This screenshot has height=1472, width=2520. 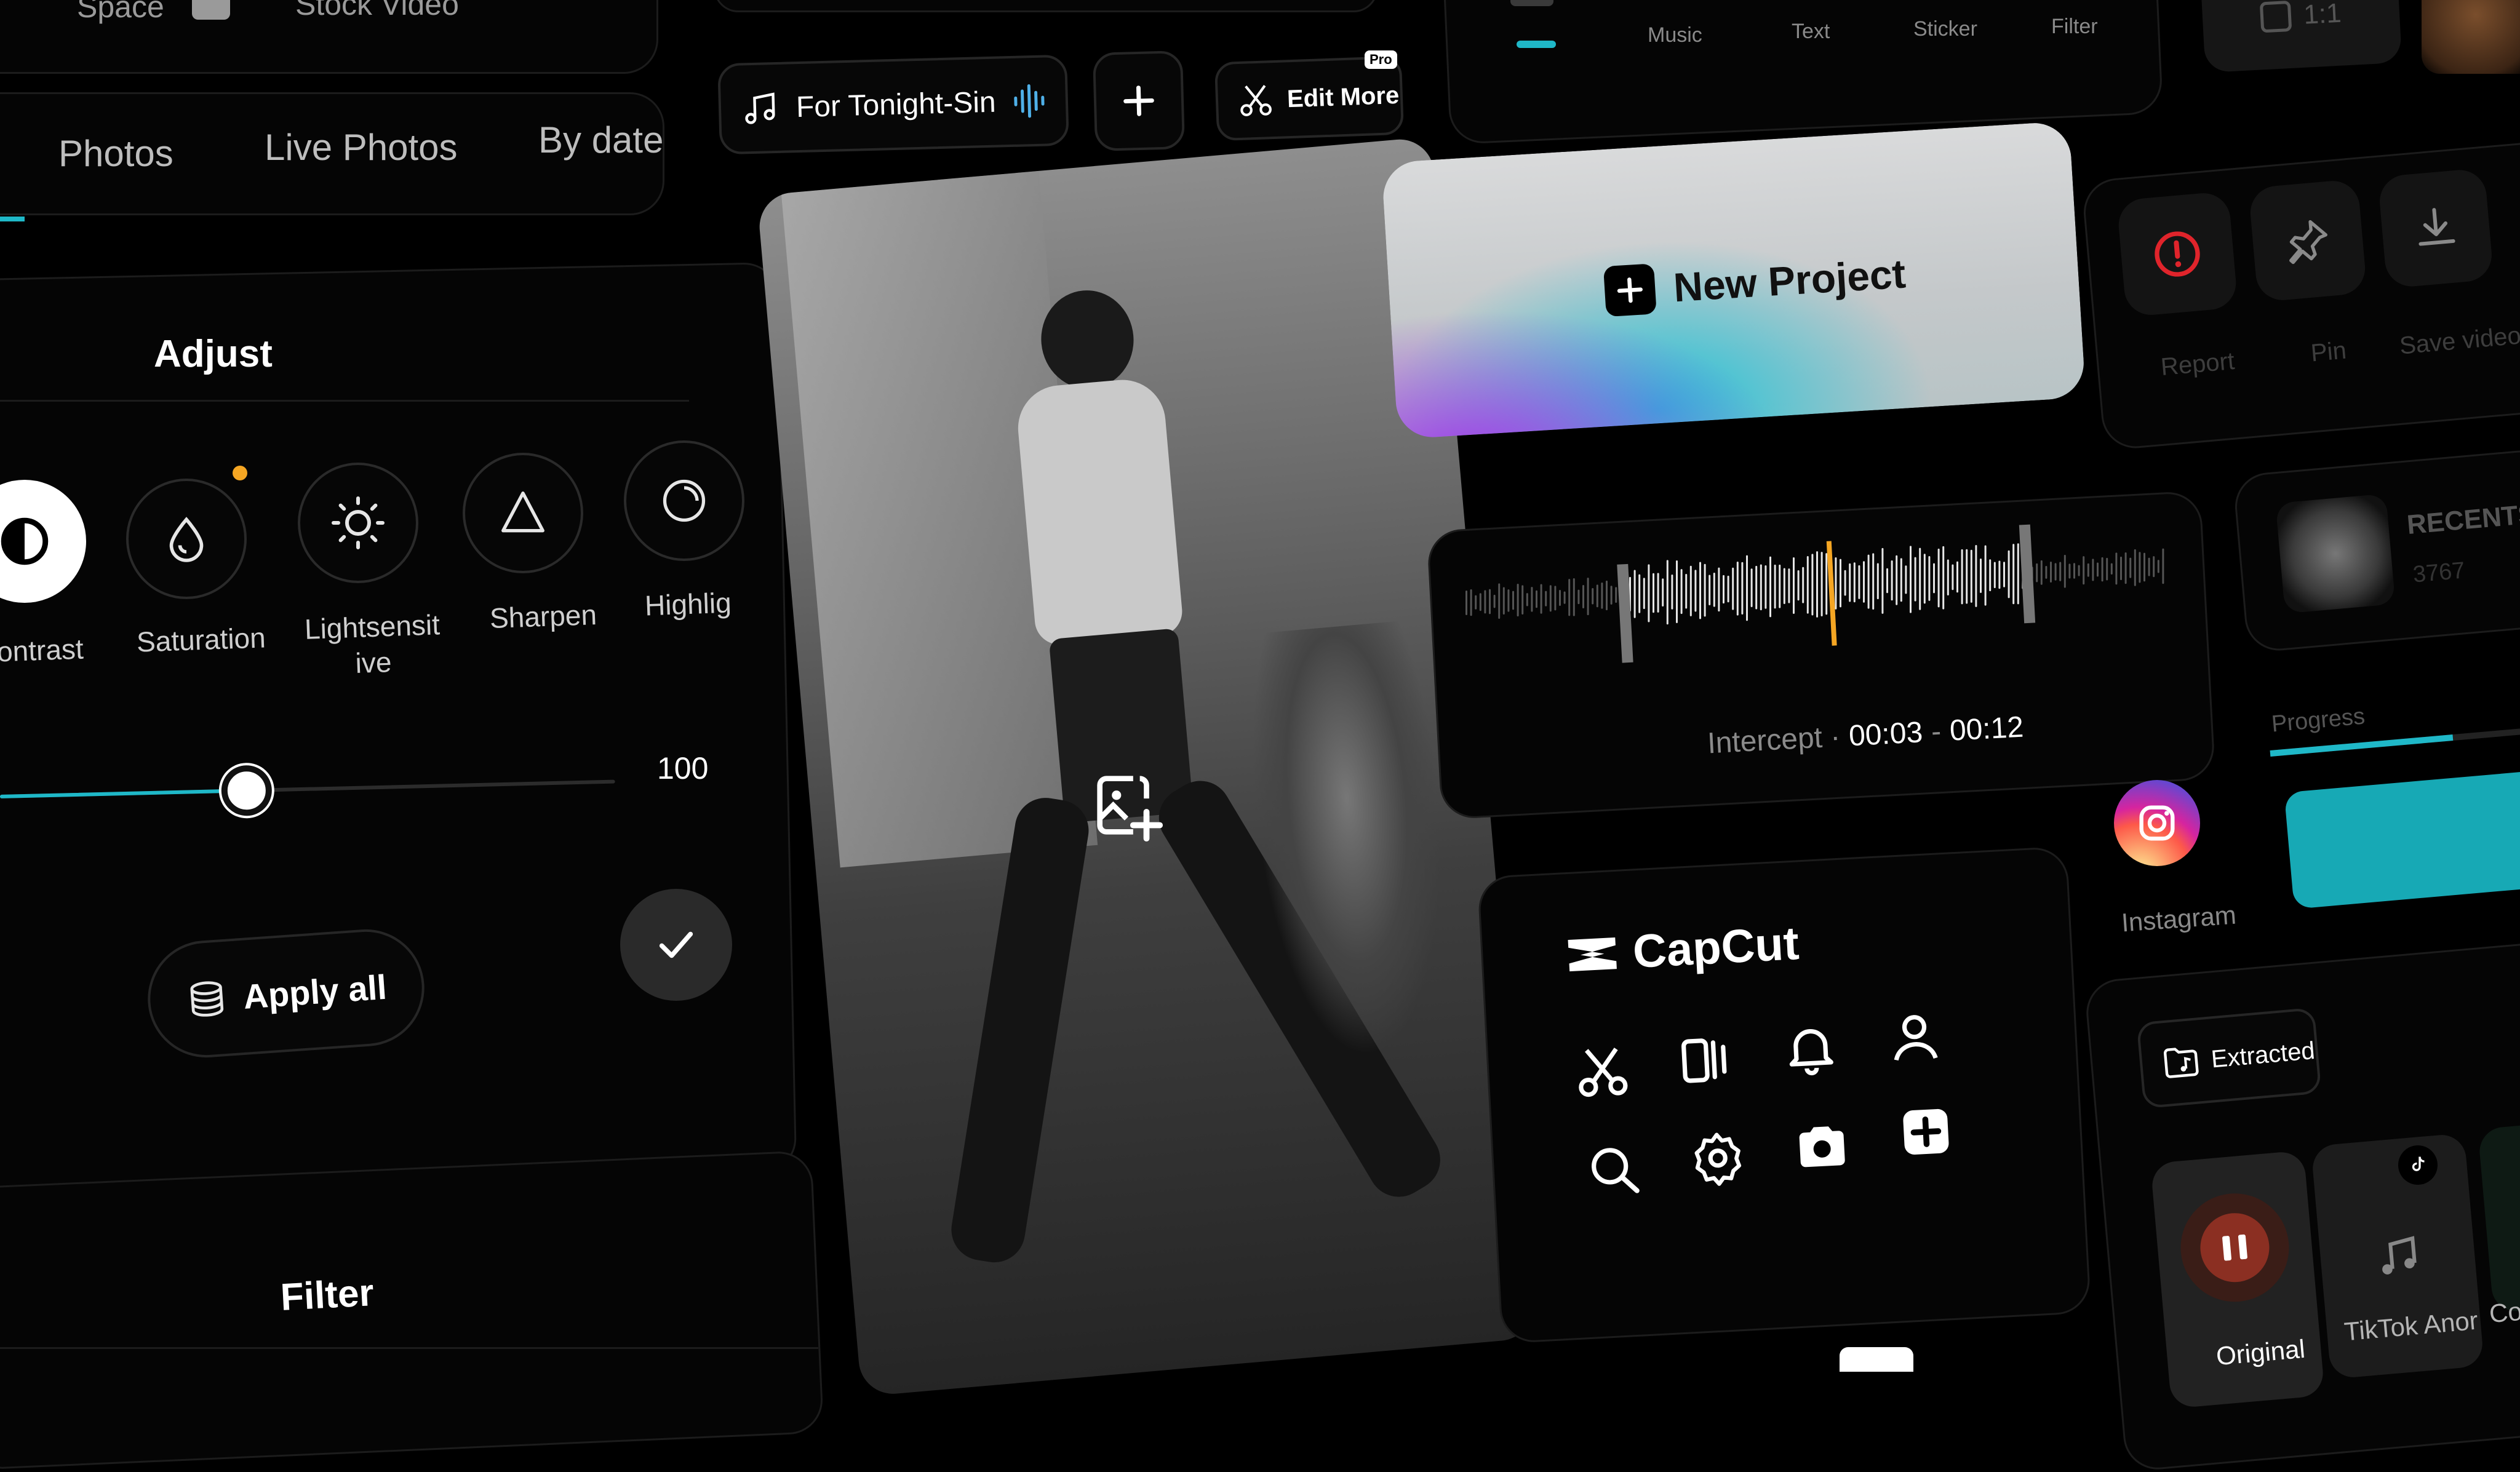 I want to click on chevron-down-icon, so click(x=211, y=10).